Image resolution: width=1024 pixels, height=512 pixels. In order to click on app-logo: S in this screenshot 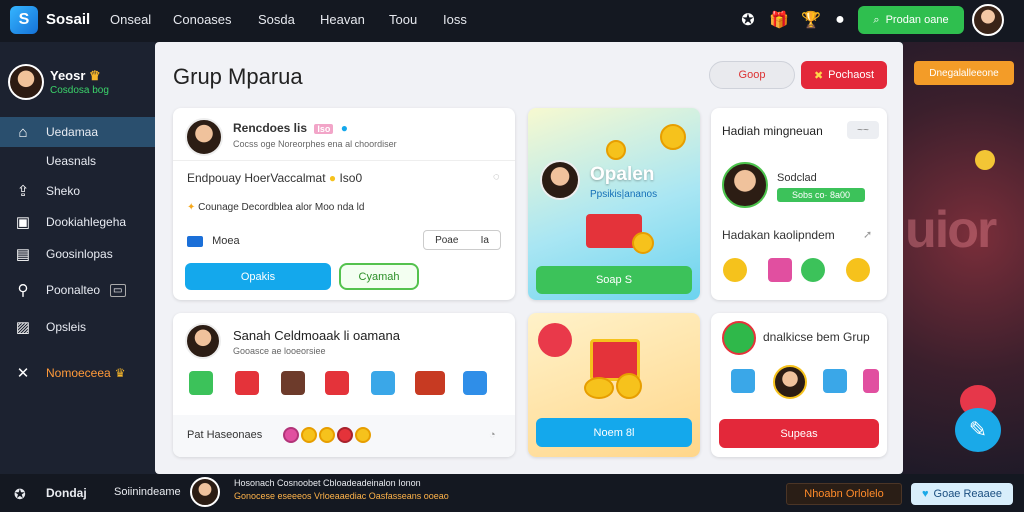, I will do `click(24, 20)`.